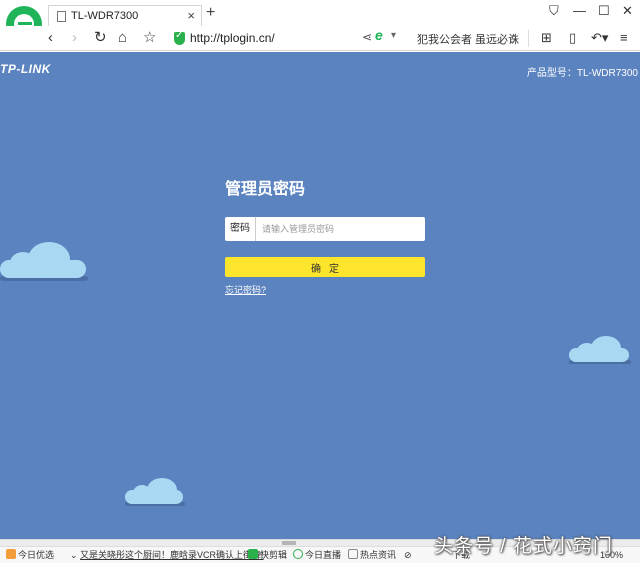 This screenshot has height=563, width=640. I want to click on status-item-accelerate: ⊘, so click(408, 555).